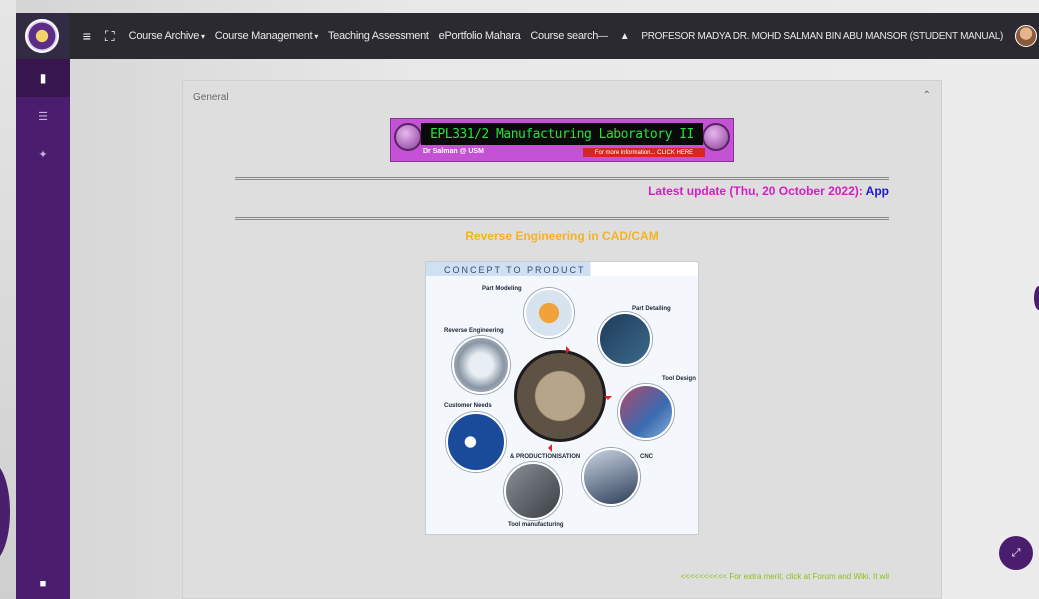 The height and width of the screenshot is (599, 1039). What do you see at coordinates (644, 152) in the screenshot?
I see `banner-more-link: For more information... CLICK HERE` at bounding box center [644, 152].